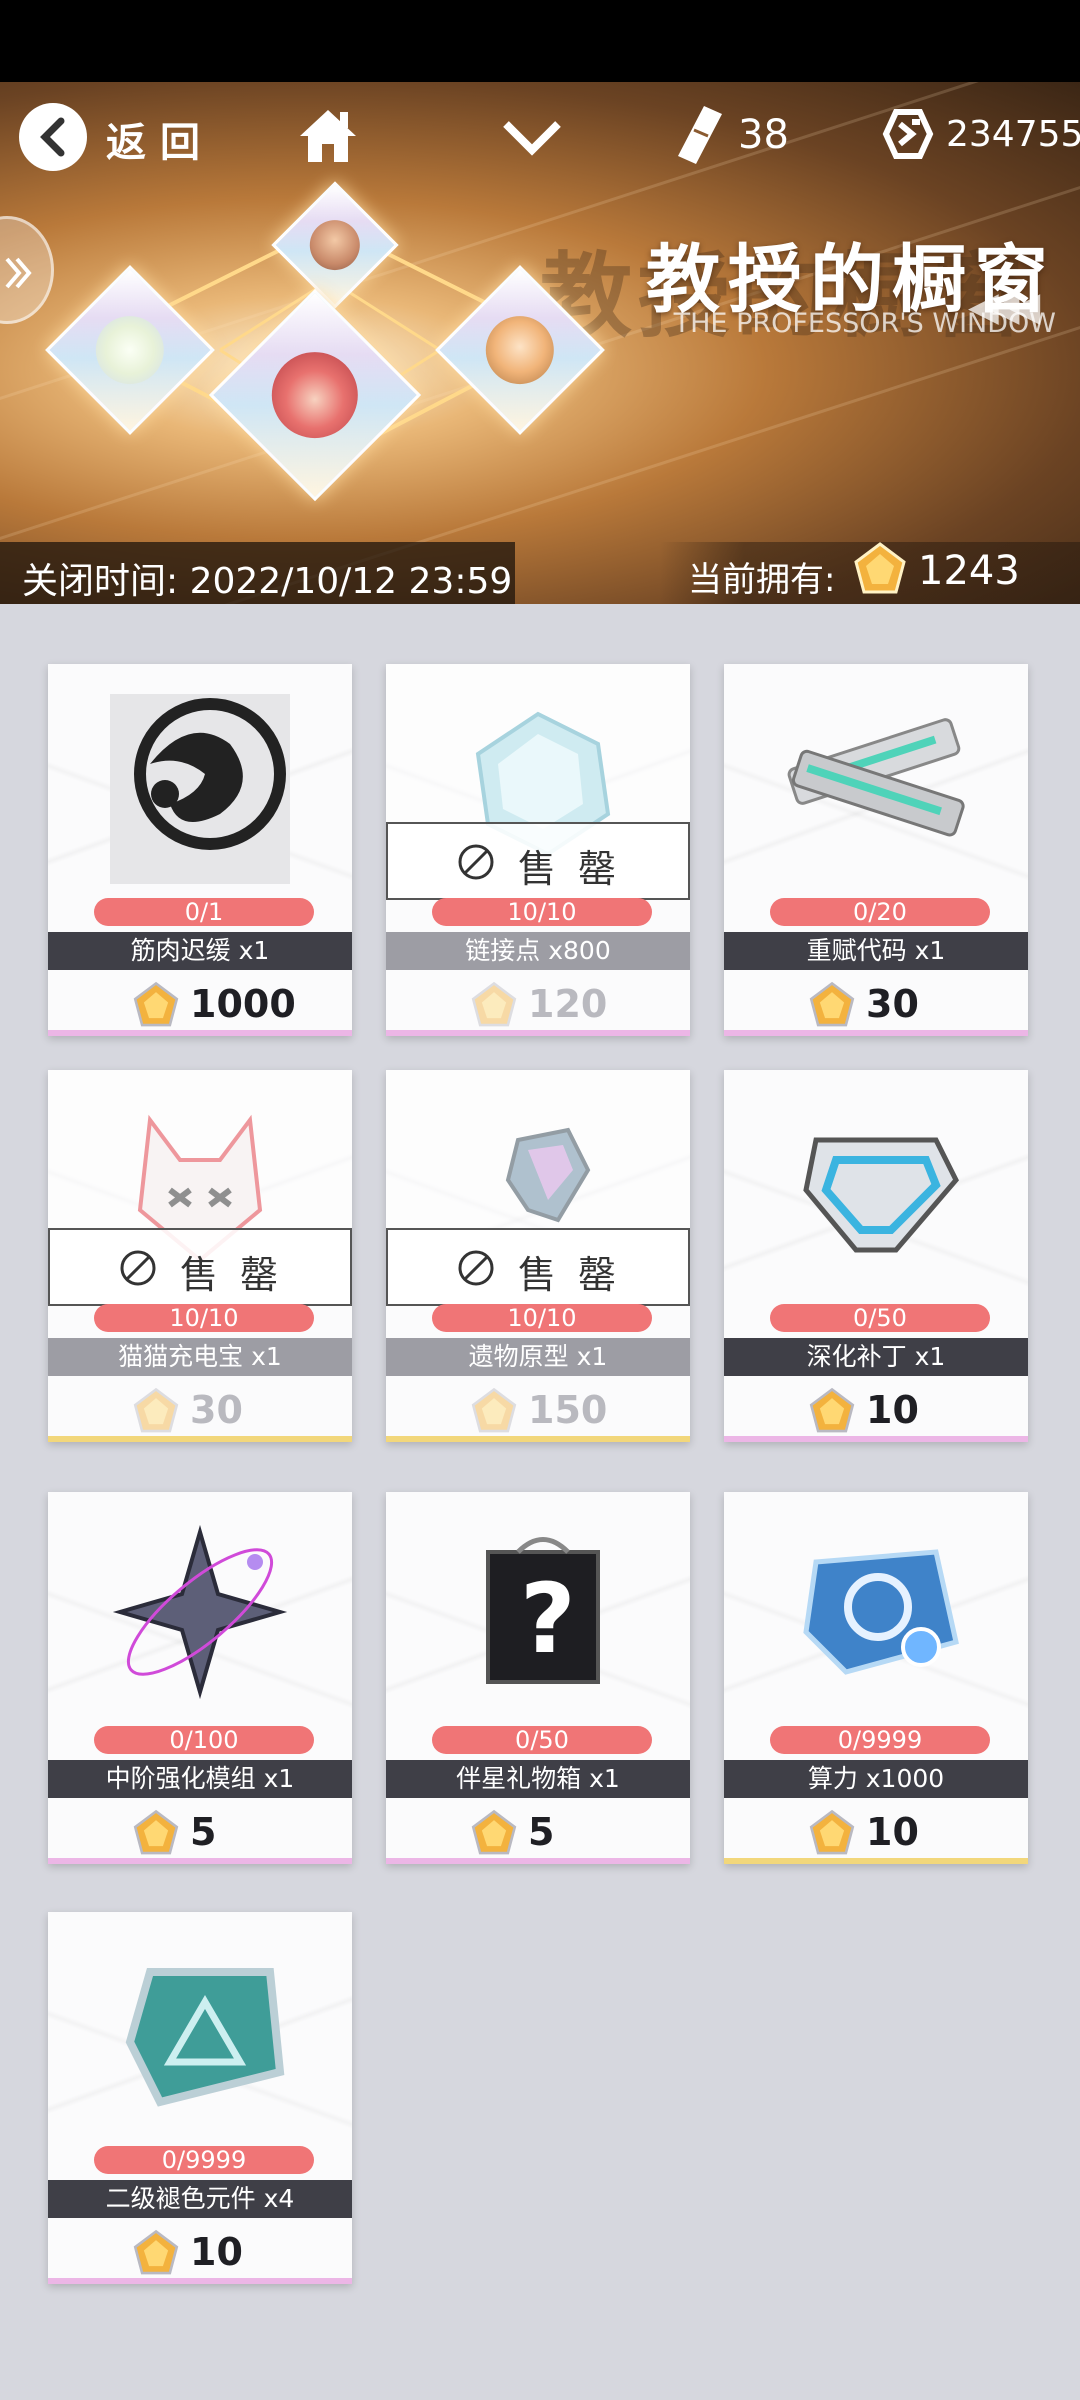  What do you see at coordinates (568, 1004) in the screenshot?
I see `item-price: 120` at bounding box center [568, 1004].